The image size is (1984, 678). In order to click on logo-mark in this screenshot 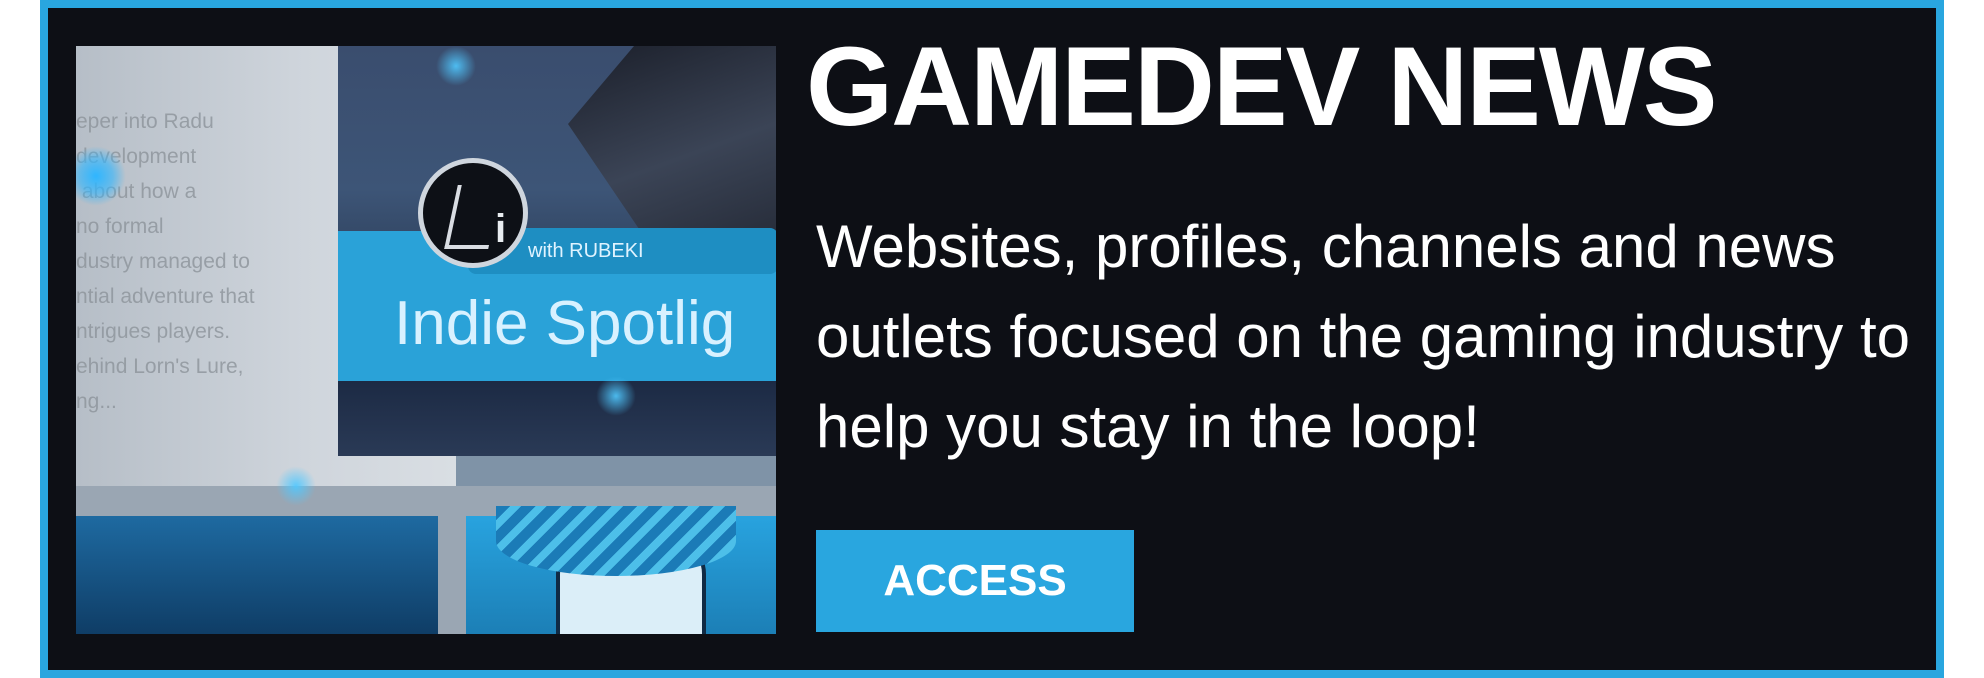, I will do `click(473, 217)`.